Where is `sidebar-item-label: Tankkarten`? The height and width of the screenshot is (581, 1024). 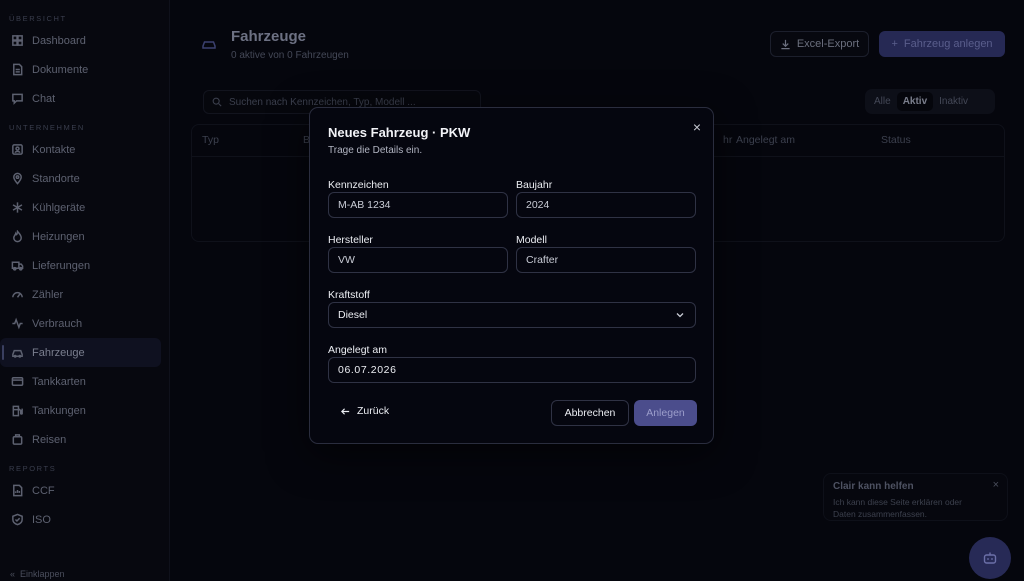 sidebar-item-label: Tankkarten is located at coordinates (59, 381).